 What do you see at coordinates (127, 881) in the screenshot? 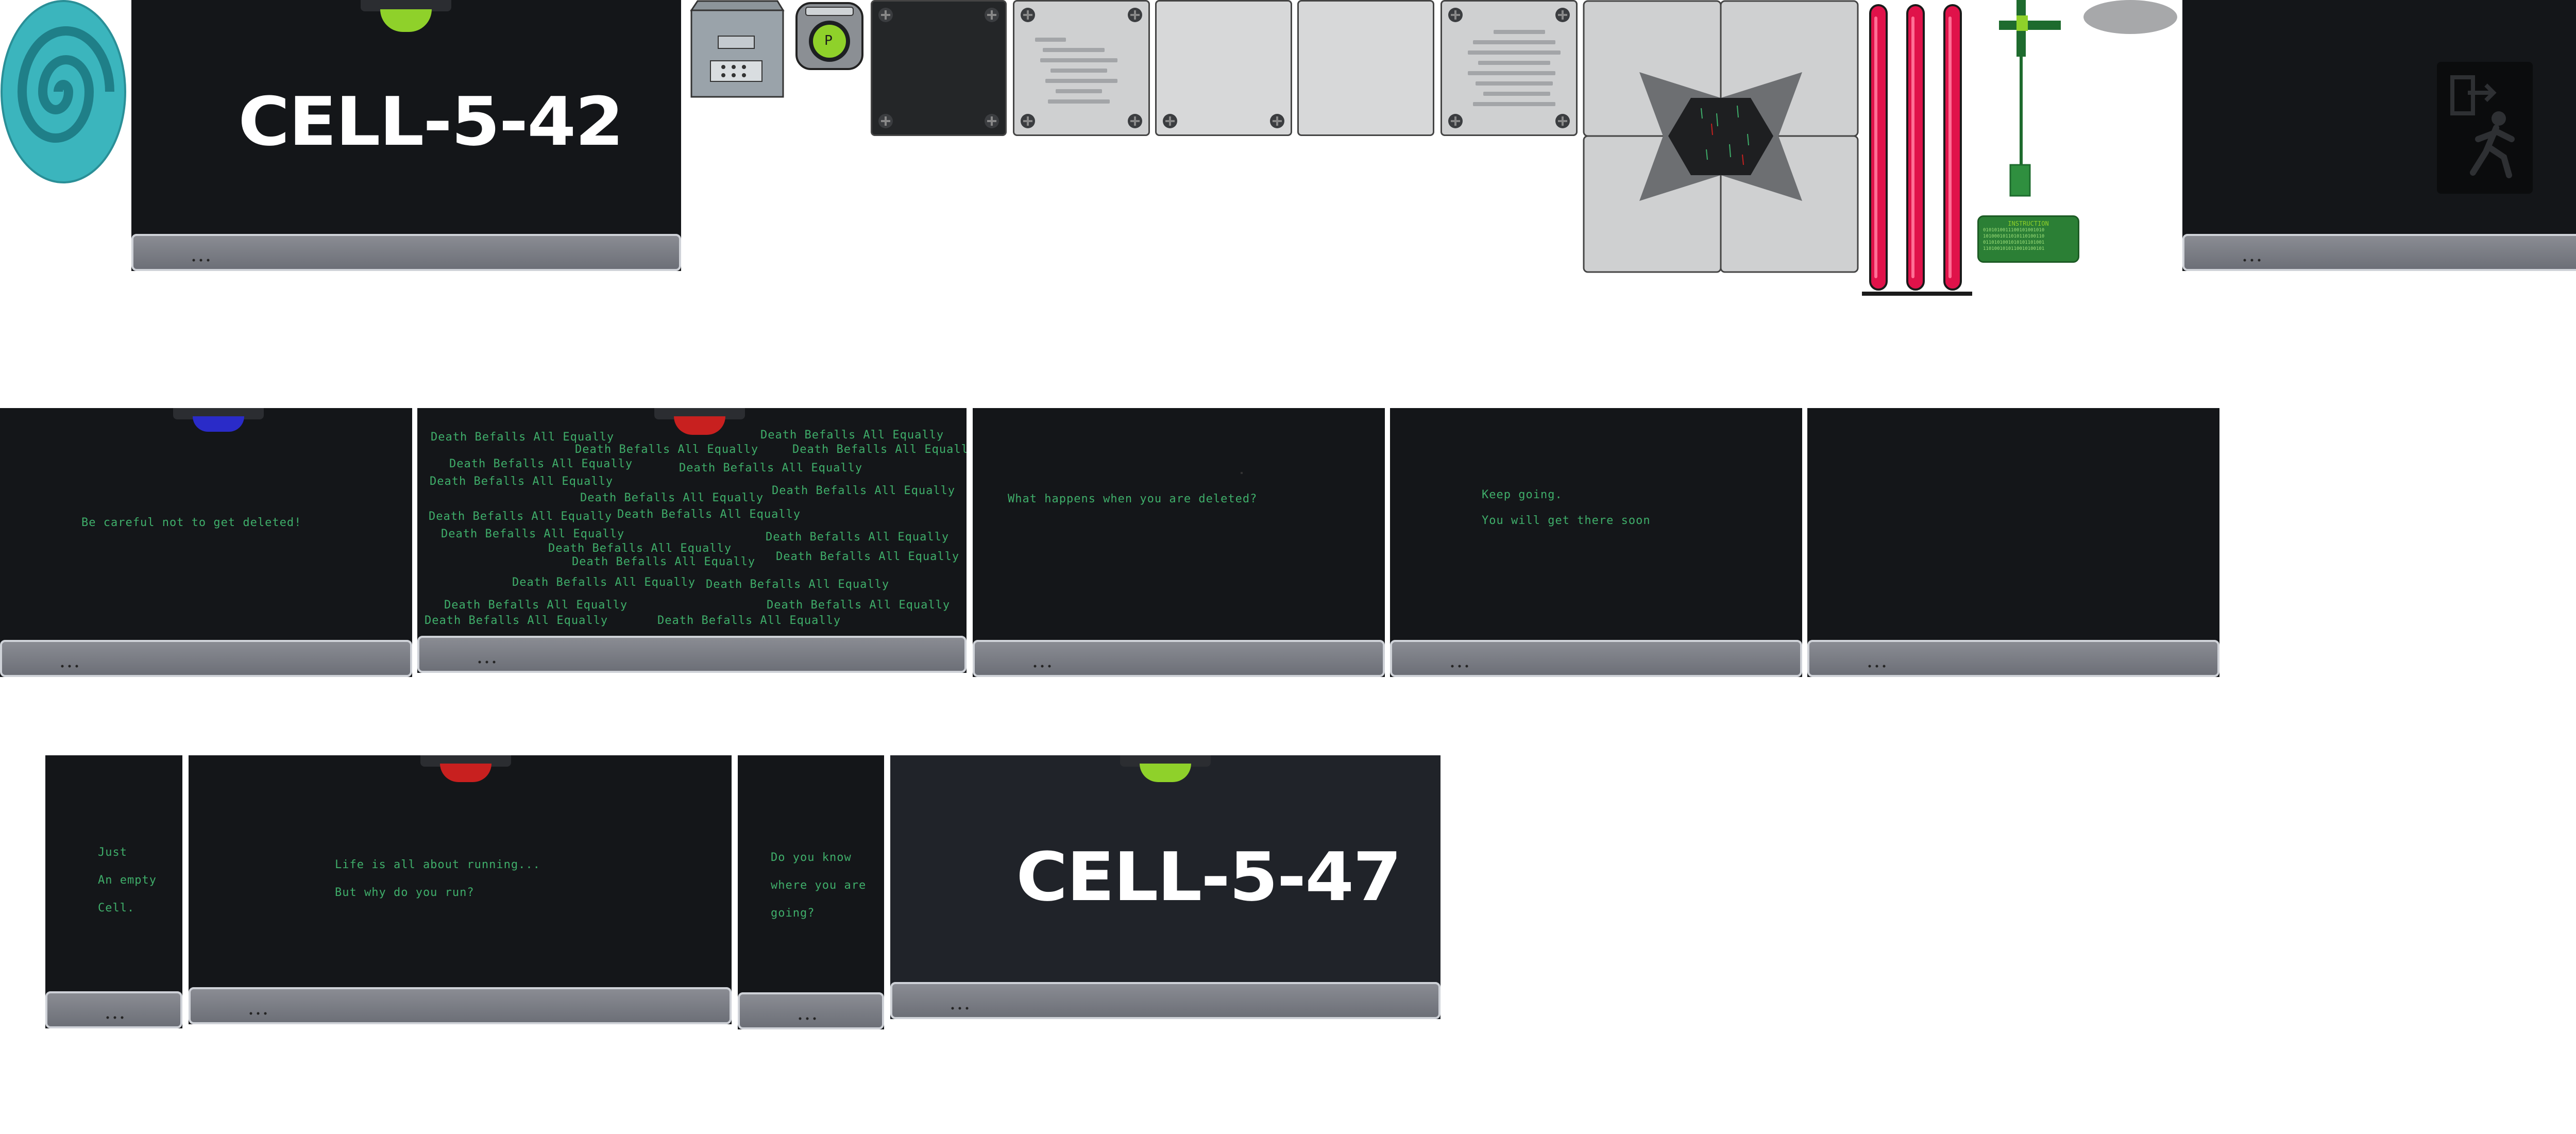
I see `cell-message: An empty` at bounding box center [127, 881].